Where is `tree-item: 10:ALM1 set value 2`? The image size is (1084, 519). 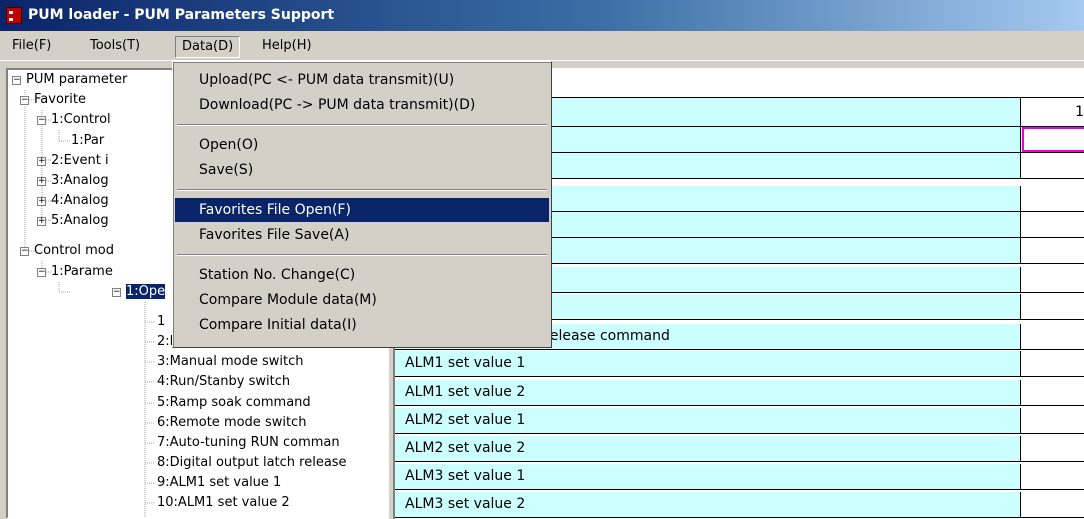 tree-item: 10:ALM1 set value 2 is located at coordinates (223, 503).